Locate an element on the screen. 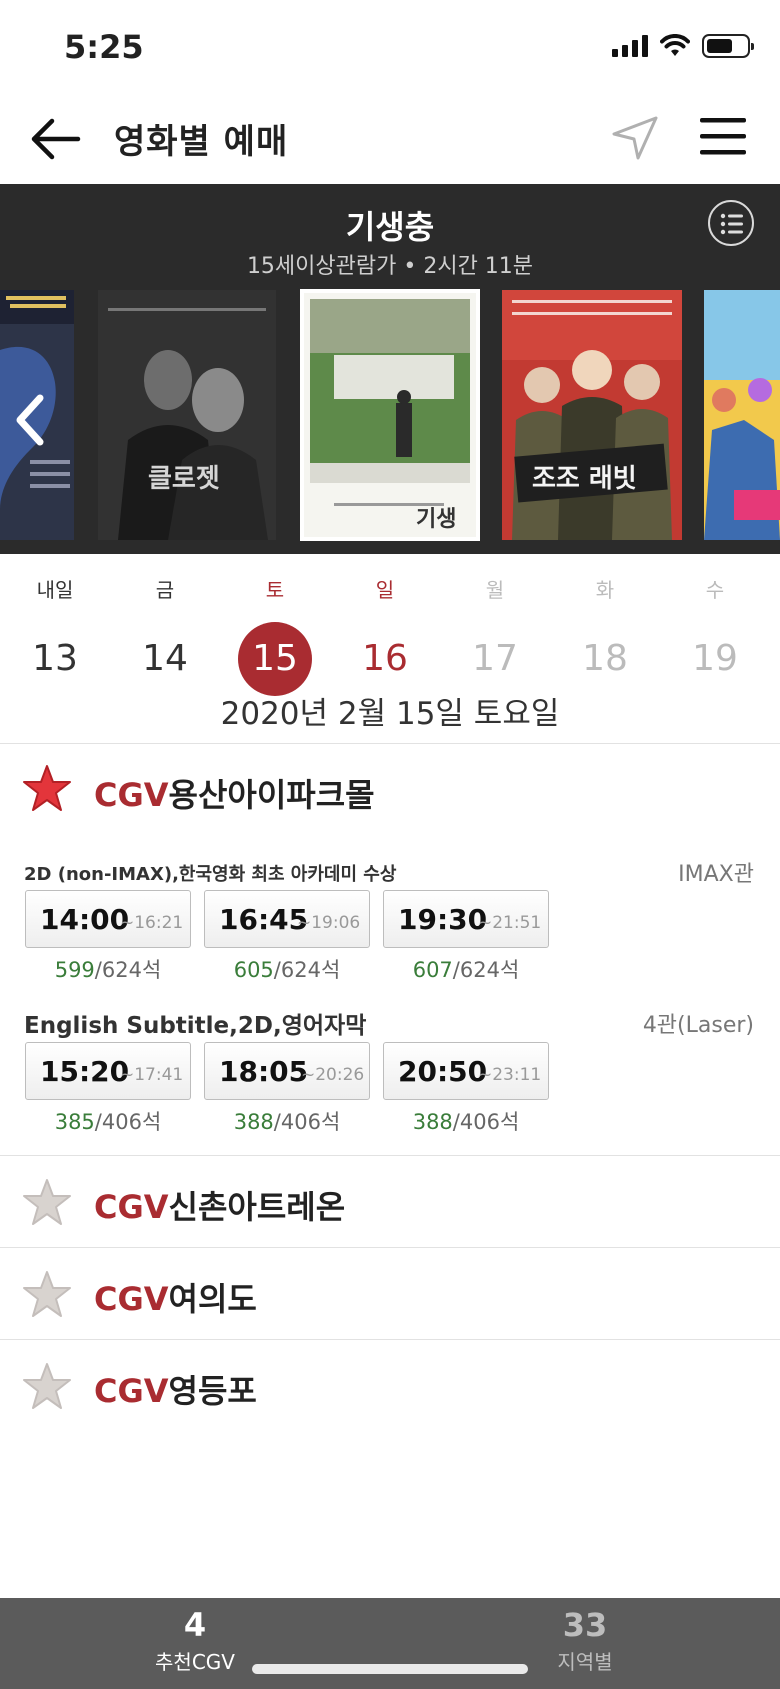  showtime-start: 15:20 is located at coordinates (85, 1071).